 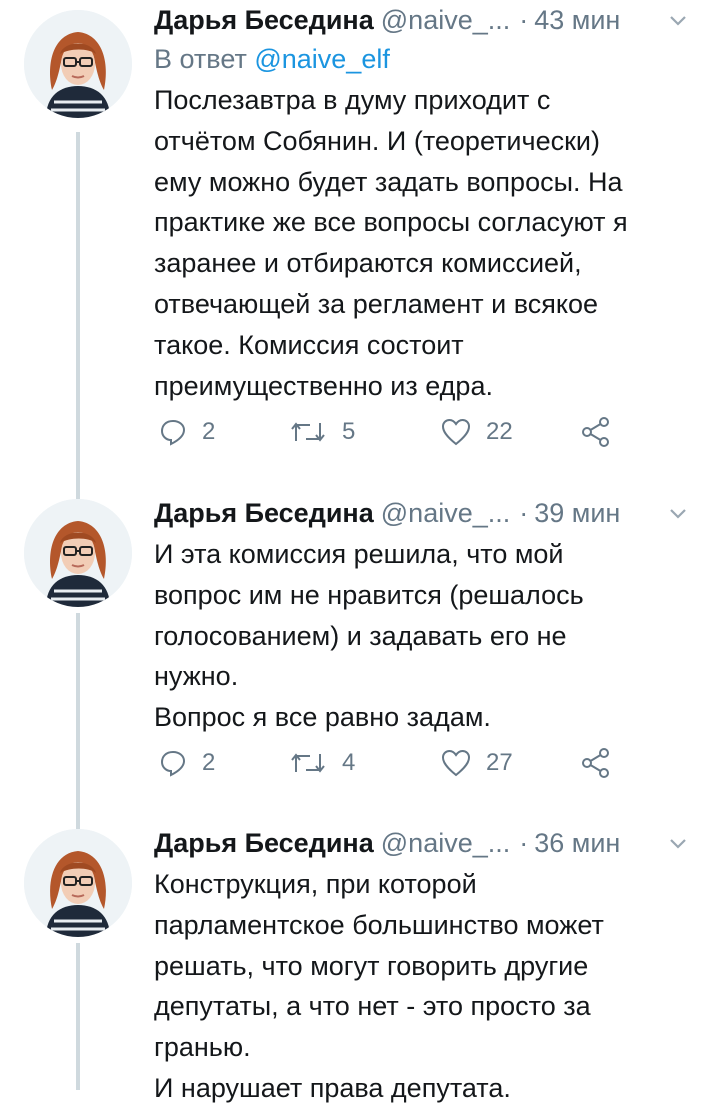 I want to click on text-line: голосованием) и задавать его не, so click(x=360, y=635).